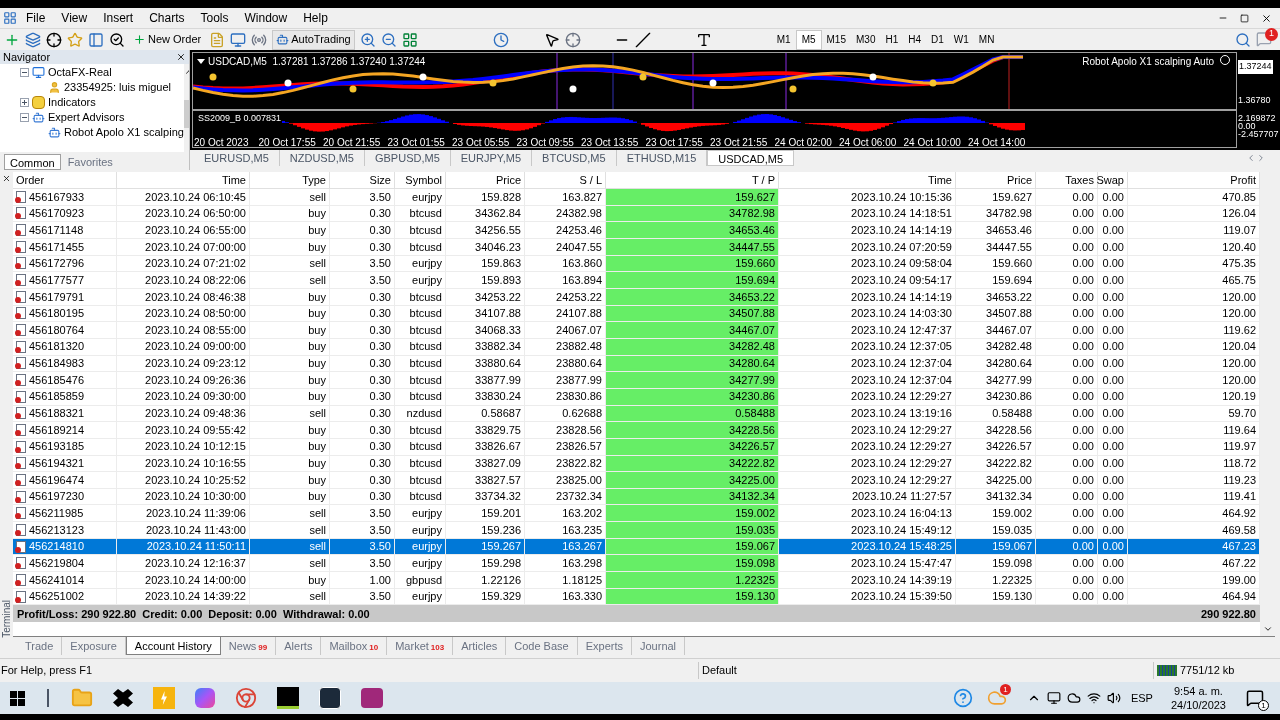 This screenshot has height=720, width=1280. I want to click on profiles-icon, so click(33, 39).